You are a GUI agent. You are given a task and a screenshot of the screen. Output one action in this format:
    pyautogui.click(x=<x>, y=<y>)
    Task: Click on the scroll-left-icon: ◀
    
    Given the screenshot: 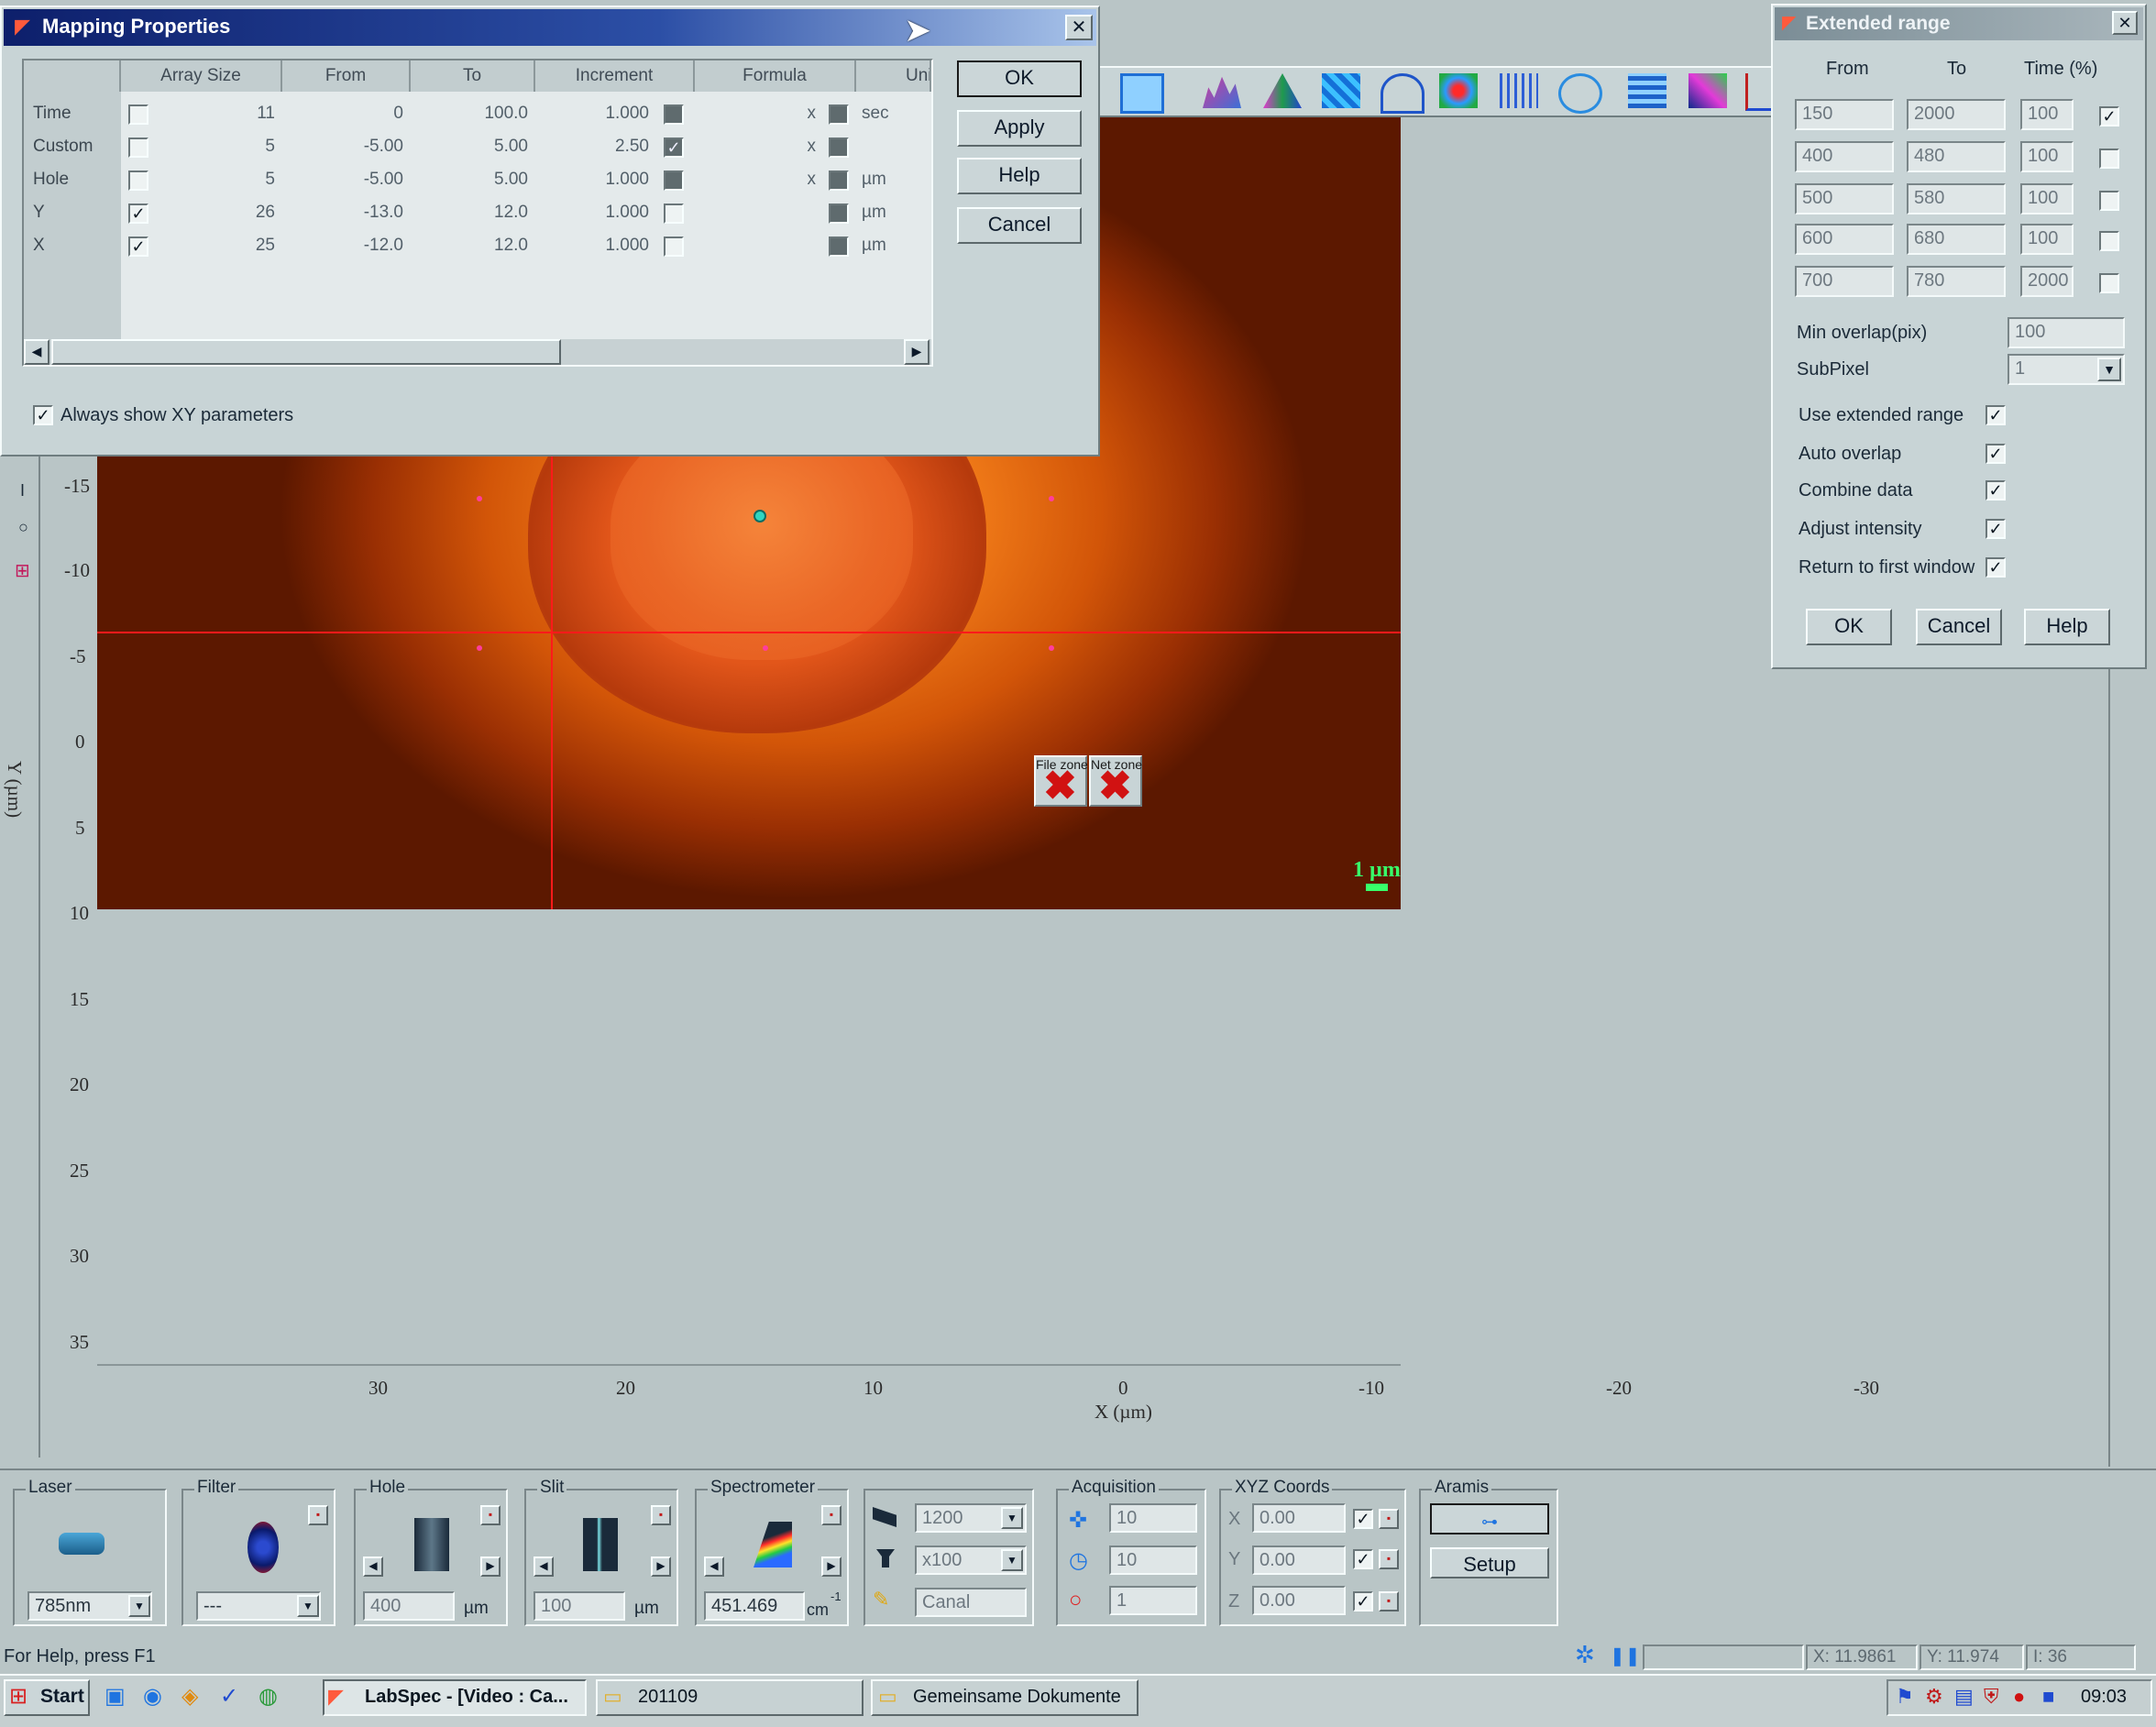 What is the action you would take?
    pyautogui.click(x=37, y=352)
    